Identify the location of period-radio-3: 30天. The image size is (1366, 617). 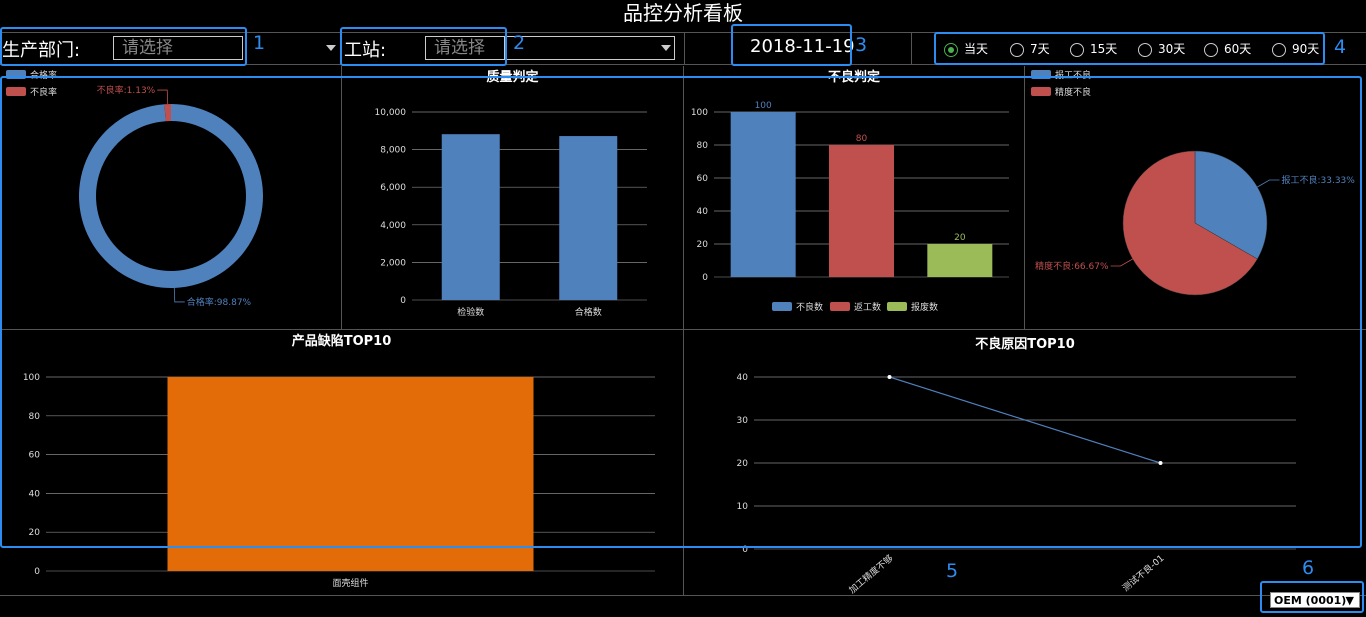
(1161, 49).